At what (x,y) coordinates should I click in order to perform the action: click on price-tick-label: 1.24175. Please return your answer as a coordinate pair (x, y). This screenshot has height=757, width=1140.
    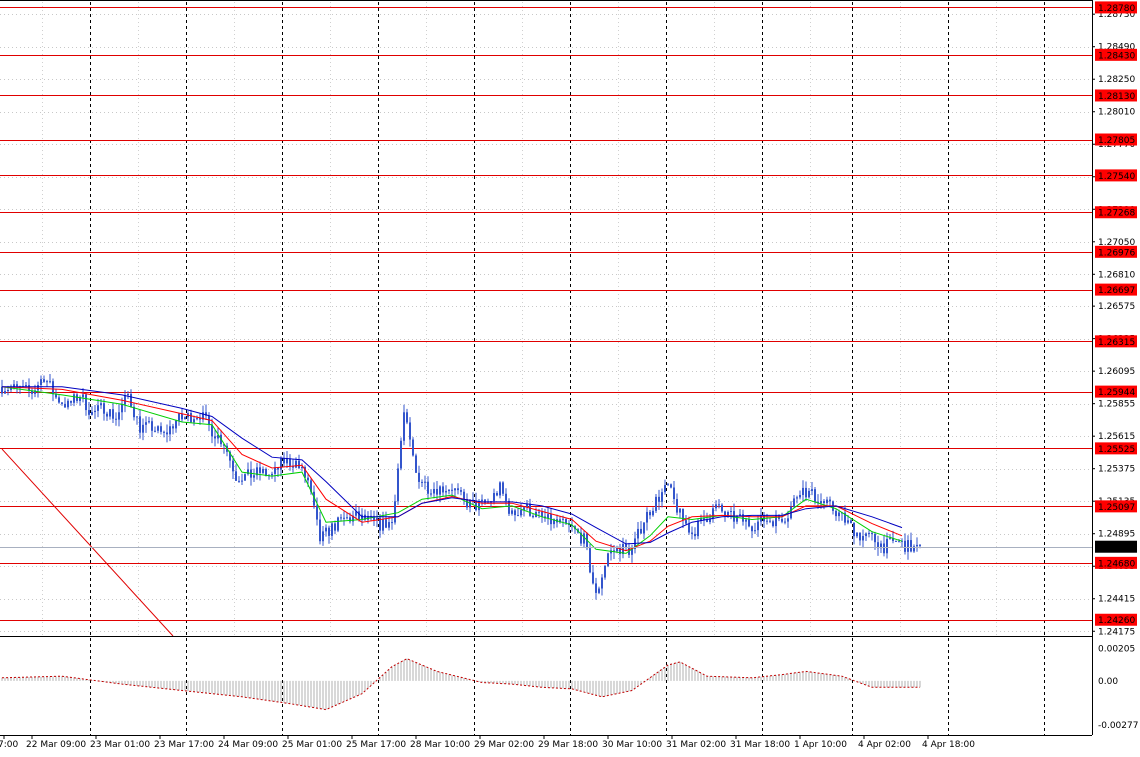
    Looking at the image, I should click on (1116, 632).